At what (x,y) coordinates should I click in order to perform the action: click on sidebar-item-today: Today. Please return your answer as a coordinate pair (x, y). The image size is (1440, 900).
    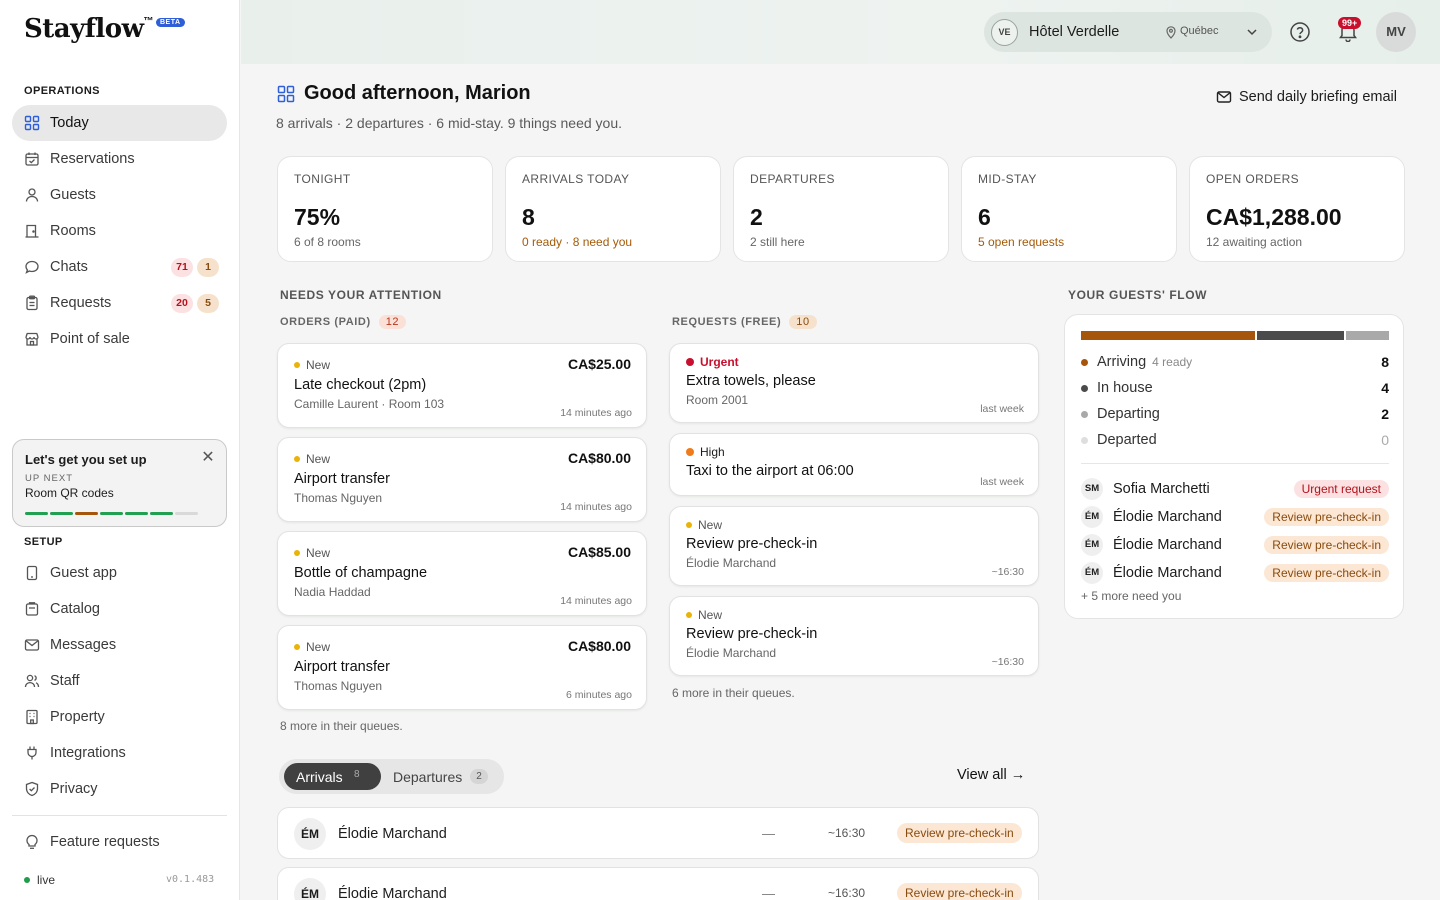
    Looking at the image, I should click on (119, 123).